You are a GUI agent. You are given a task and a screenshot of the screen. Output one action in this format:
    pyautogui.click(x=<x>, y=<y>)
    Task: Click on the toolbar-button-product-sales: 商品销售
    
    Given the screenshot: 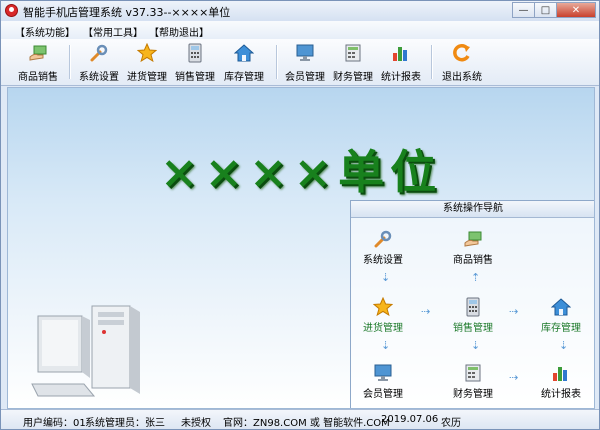 What is the action you would take?
    pyautogui.click(x=38, y=62)
    